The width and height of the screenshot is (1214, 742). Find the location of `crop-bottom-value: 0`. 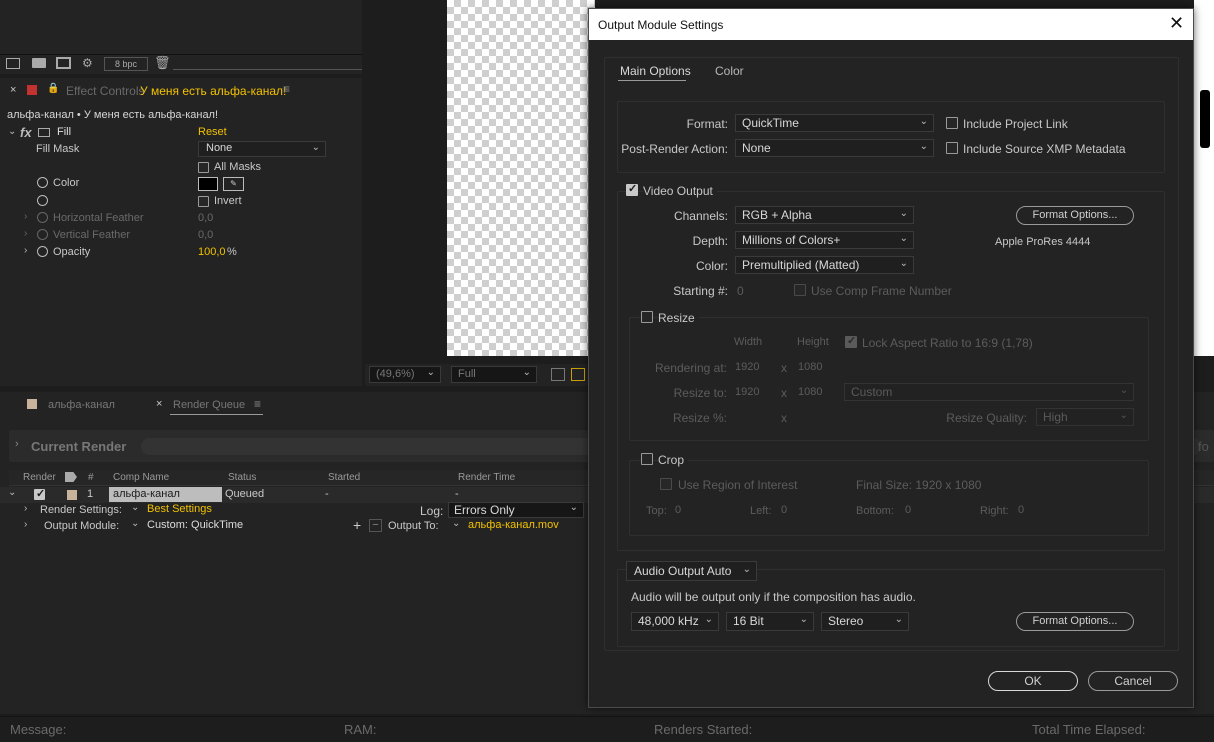

crop-bottom-value: 0 is located at coordinates (908, 510).